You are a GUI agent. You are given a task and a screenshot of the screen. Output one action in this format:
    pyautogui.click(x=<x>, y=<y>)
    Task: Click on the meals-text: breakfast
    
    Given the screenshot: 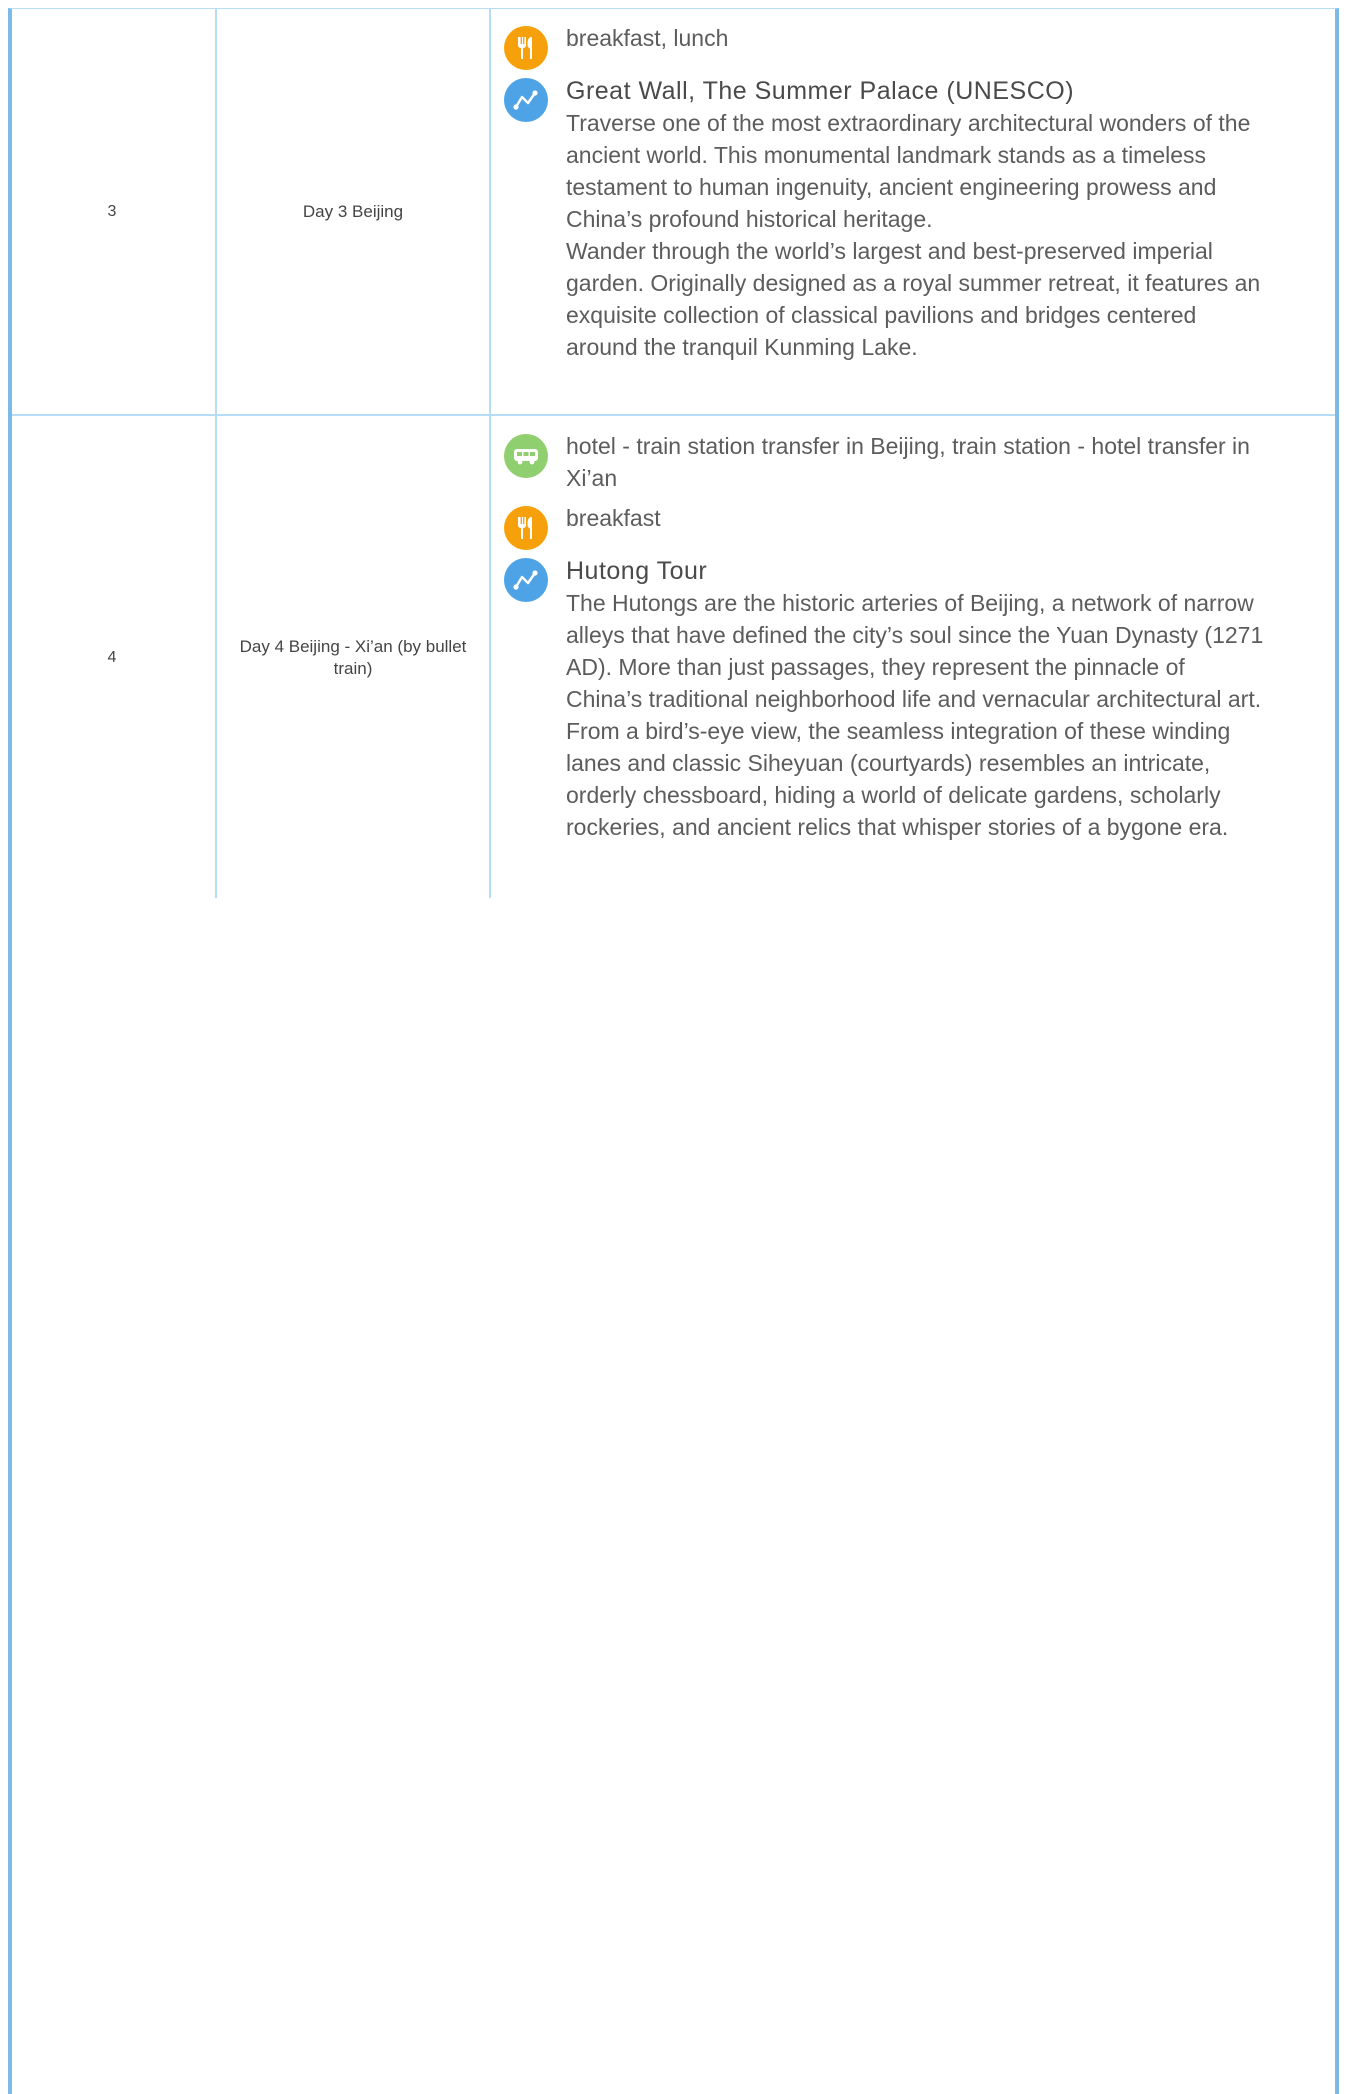 What is the action you would take?
    pyautogui.click(x=613, y=518)
    